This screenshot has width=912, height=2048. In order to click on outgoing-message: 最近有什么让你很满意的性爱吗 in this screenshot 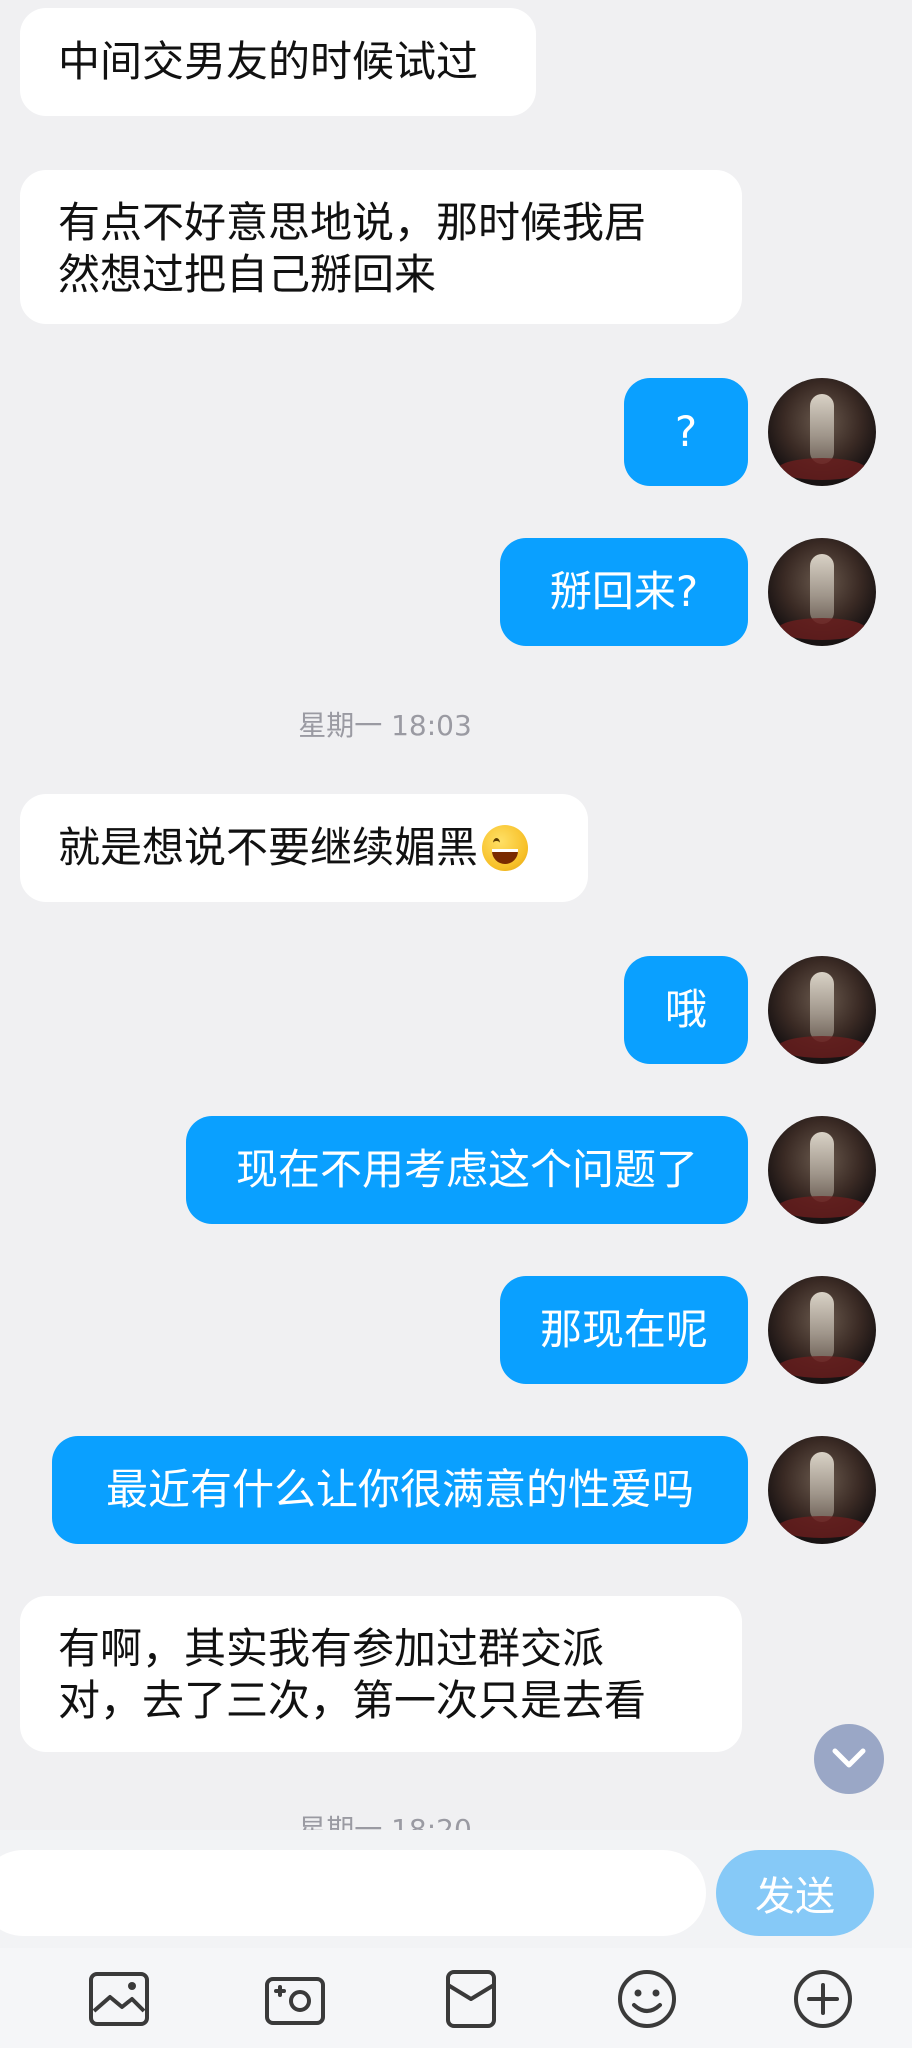, I will do `click(400, 1490)`.